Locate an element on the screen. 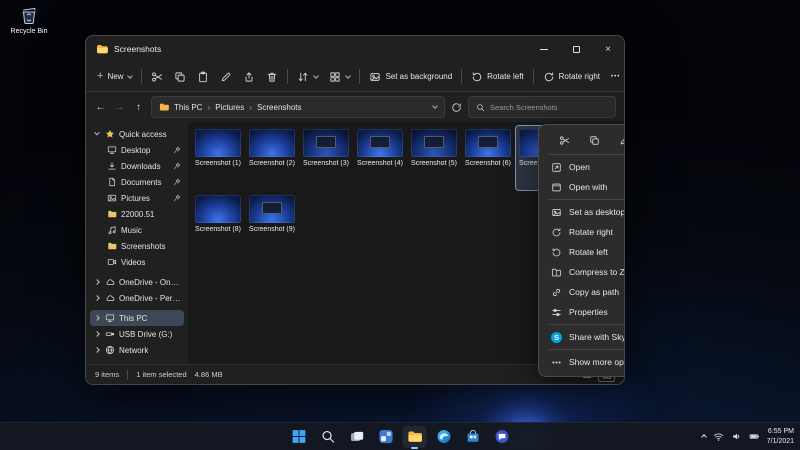  title-bar: Screenshots × is located at coordinates (355, 49).